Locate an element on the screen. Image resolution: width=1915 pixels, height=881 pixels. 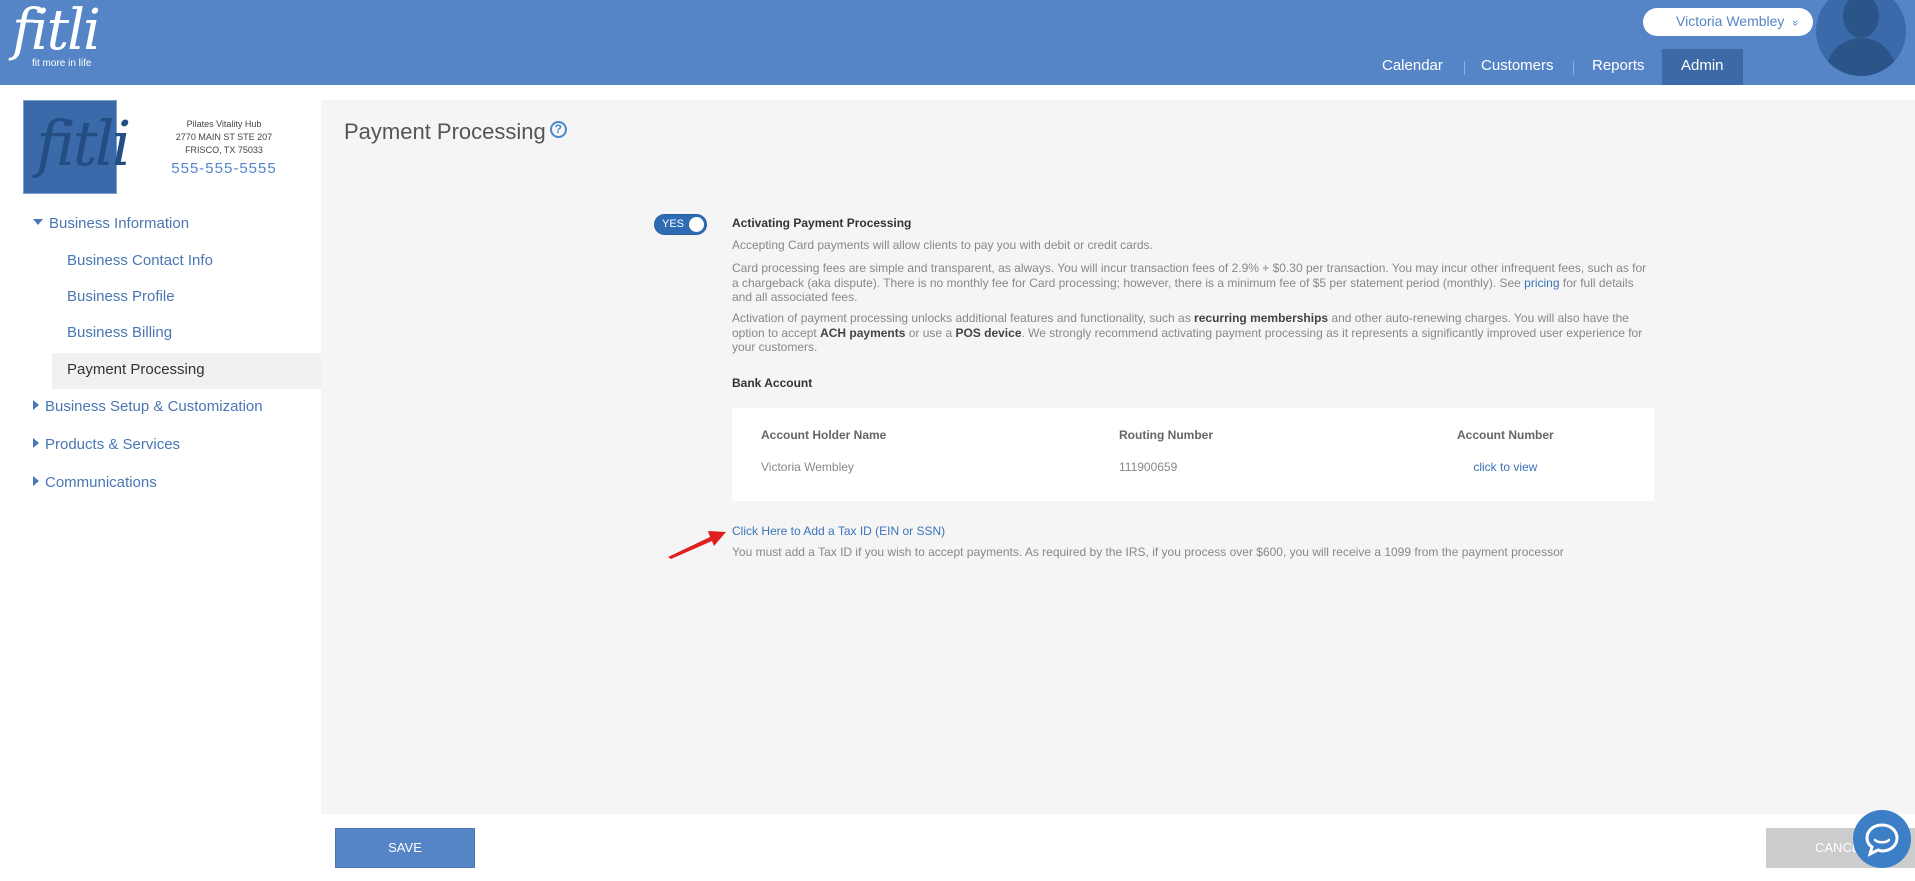
account-holder-value: Victoria Wembley is located at coordinates (807, 467).